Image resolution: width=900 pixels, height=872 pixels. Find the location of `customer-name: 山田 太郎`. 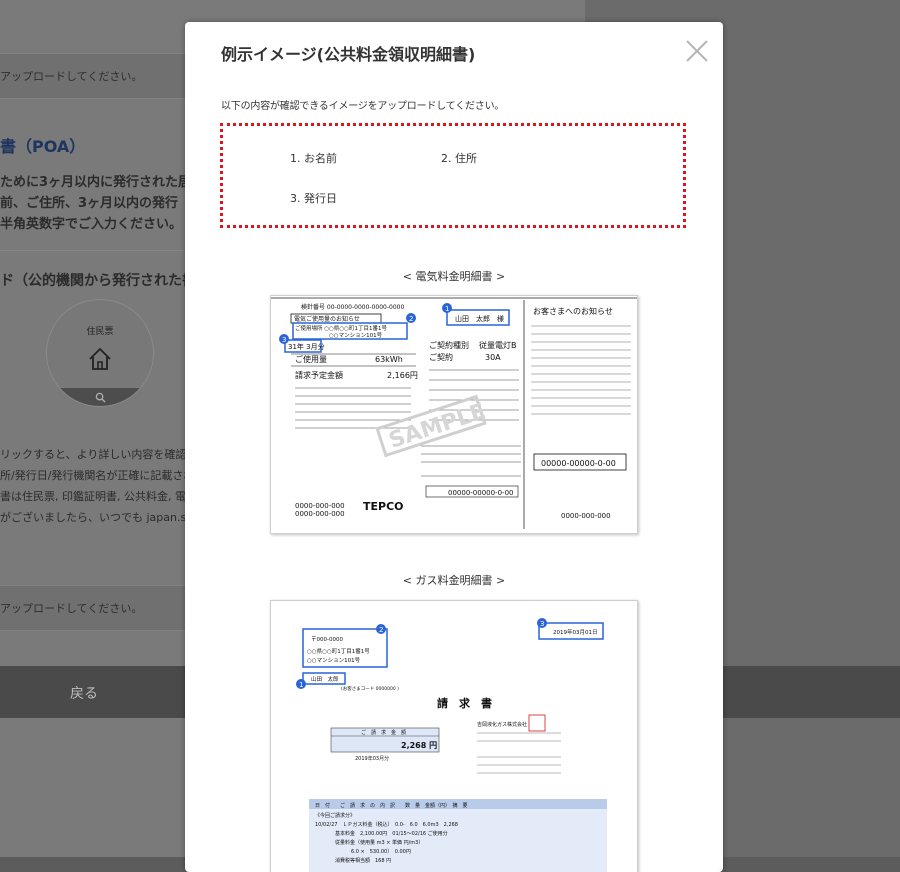

customer-name: 山田 太郎 is located at coordinates (325, 679).